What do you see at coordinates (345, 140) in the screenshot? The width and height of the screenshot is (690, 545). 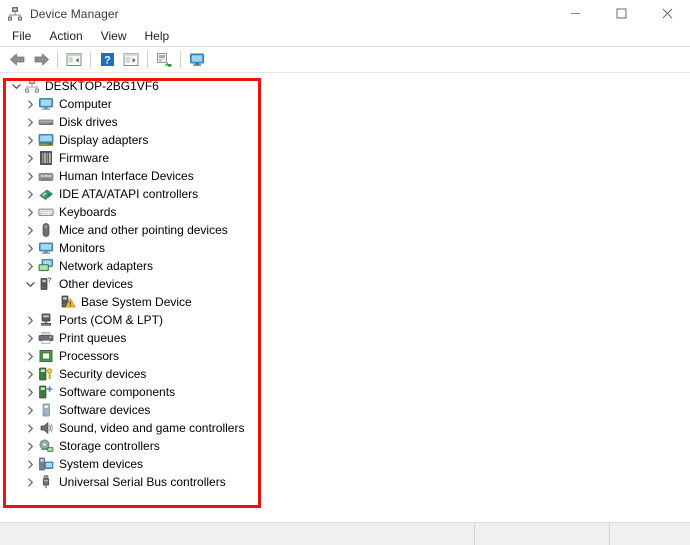 I see `tree-node-display-adapters: Display adapters` at bounding box center [345, 140].